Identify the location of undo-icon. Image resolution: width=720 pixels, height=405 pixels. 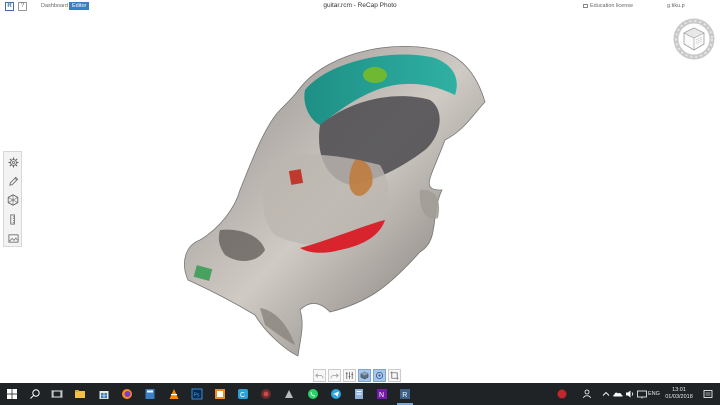
(319, 376).